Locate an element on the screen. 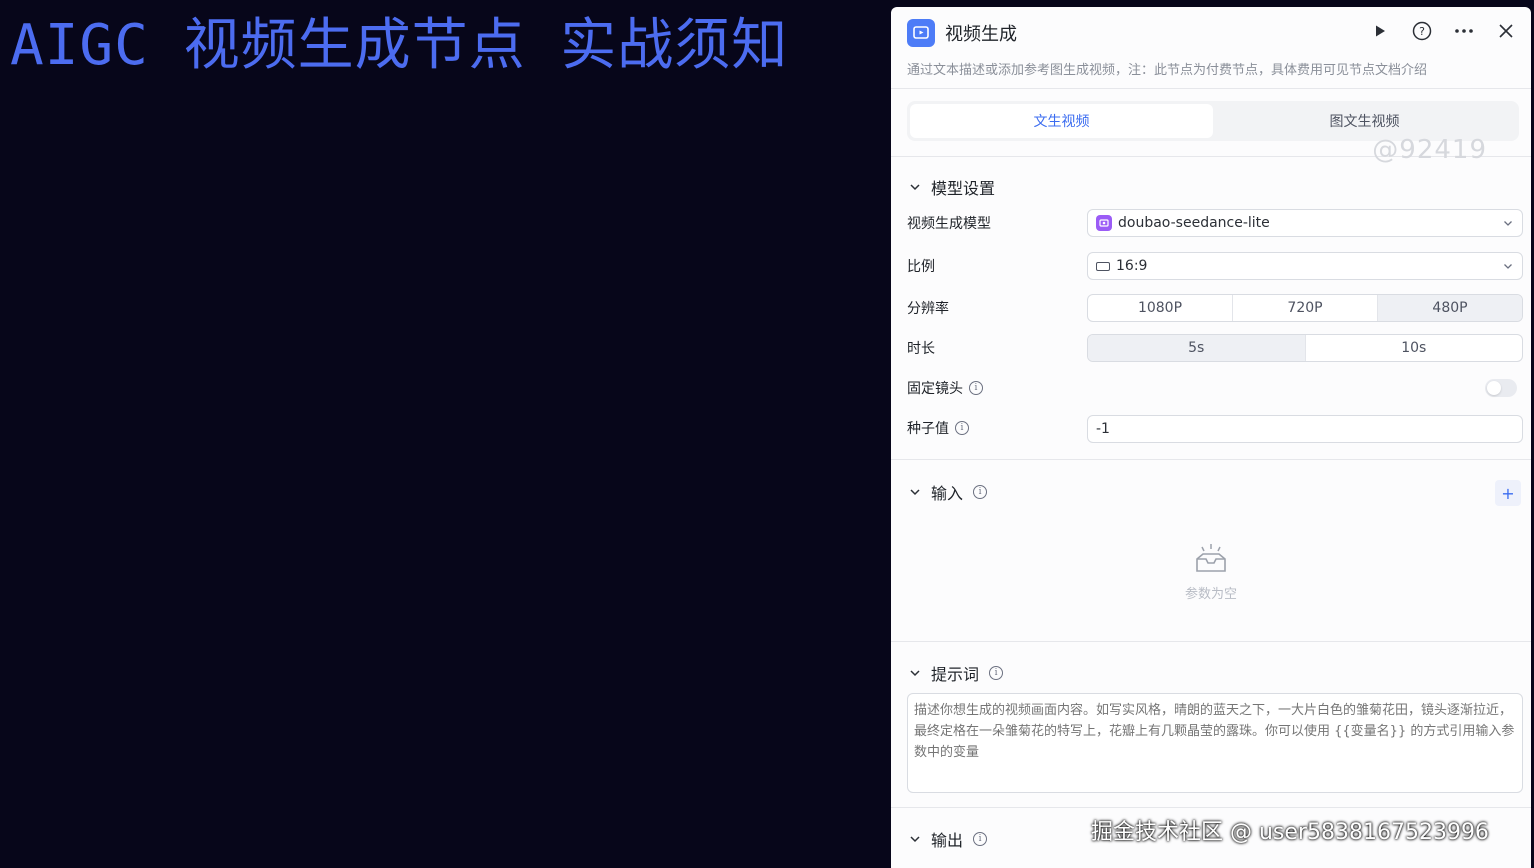 The width and height of the screenshot is (1534, 868). resolution-option-480p: 480P is located at coordinates (1450, 308).